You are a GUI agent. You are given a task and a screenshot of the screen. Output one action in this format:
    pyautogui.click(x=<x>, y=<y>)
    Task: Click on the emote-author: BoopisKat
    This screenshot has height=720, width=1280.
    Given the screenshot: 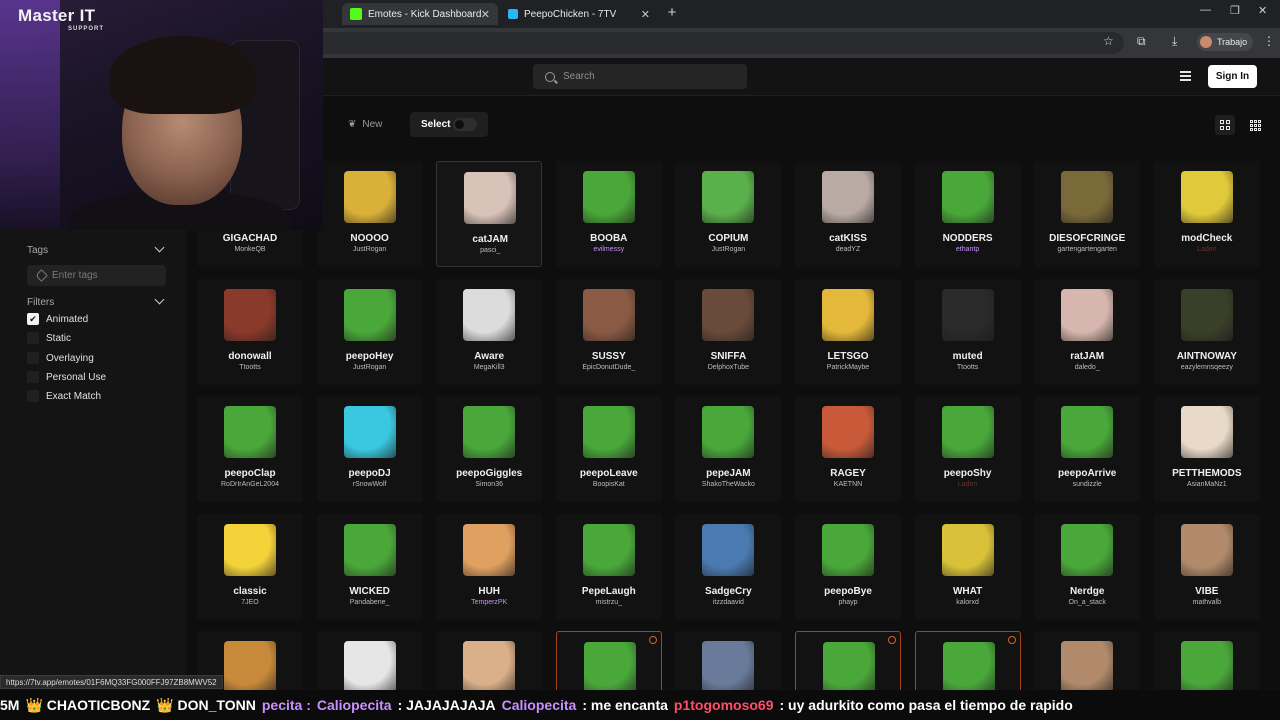 What is the action you would take?
    pyautogui.click(x=609, y=484)
    